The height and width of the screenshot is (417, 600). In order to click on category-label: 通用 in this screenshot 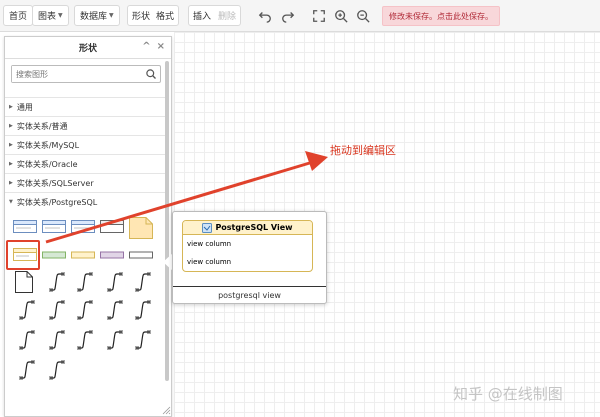, I will do `click(24, 107)`.